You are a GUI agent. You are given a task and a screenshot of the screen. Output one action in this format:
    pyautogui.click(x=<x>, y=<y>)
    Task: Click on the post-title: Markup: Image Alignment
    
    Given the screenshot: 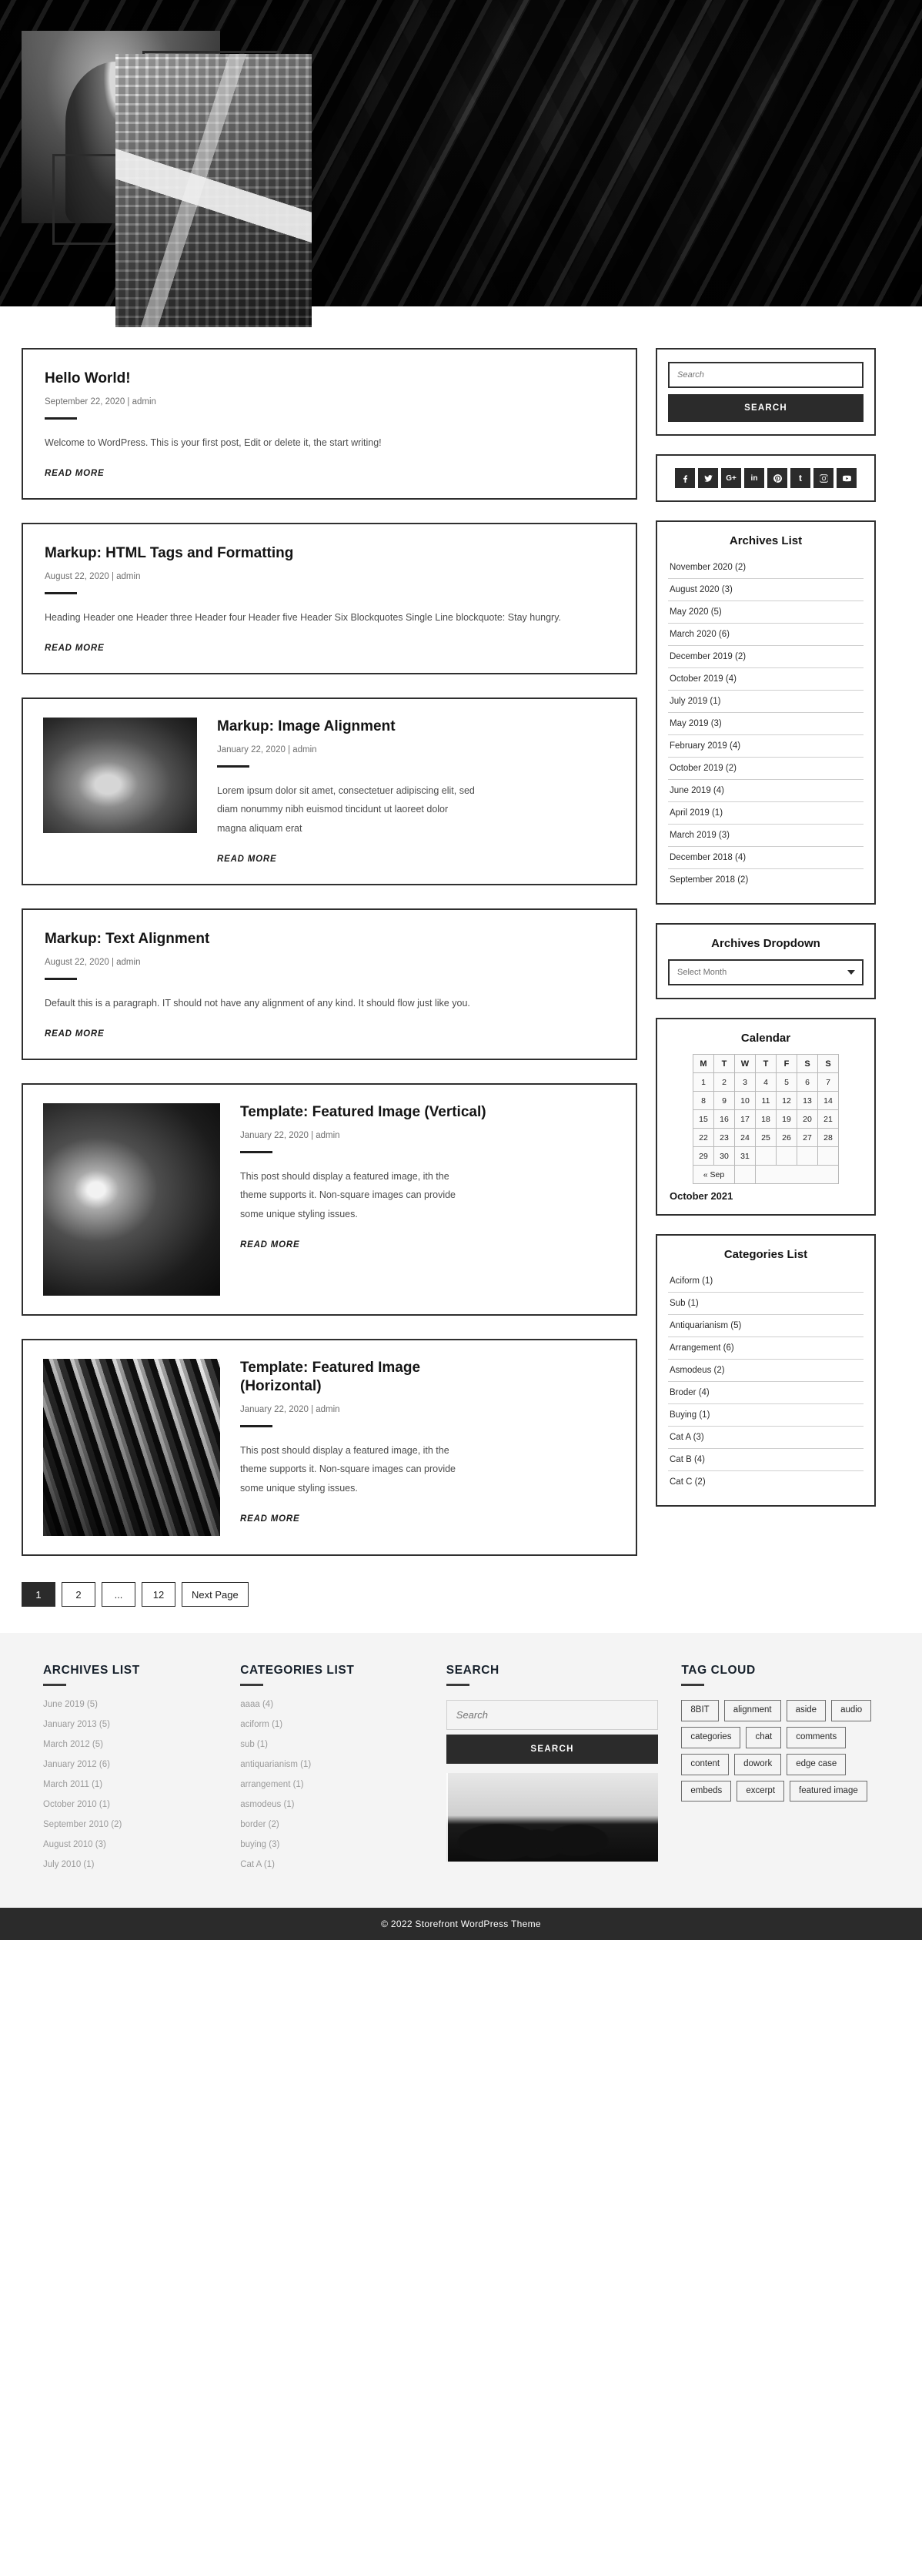 What is the action you would take?
    pyautogui.click(x=348, y=727)
    